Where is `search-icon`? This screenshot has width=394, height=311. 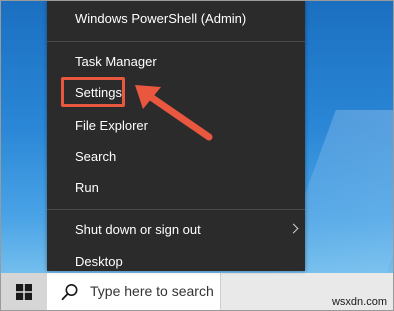
search-icon is located at coordinates (69, 292).